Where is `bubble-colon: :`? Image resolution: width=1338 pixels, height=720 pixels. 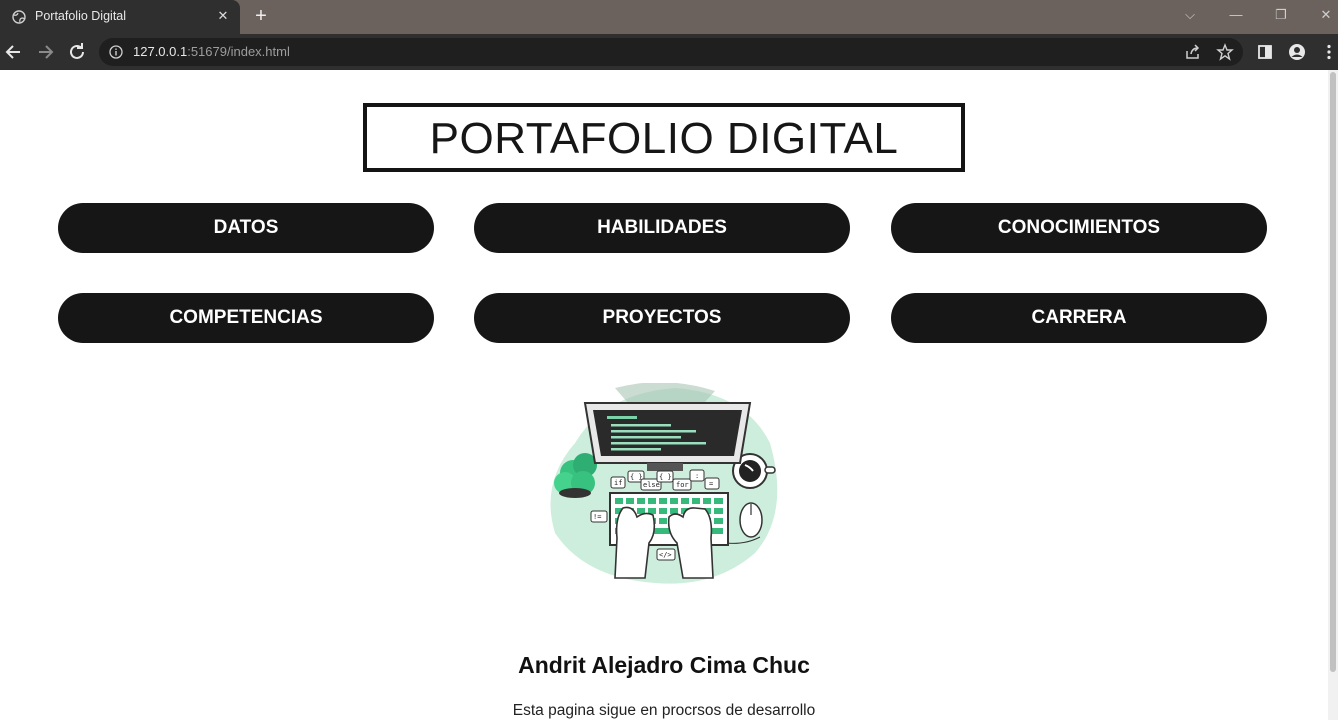
bubble-colon: : is located at coordinates (697, 476).